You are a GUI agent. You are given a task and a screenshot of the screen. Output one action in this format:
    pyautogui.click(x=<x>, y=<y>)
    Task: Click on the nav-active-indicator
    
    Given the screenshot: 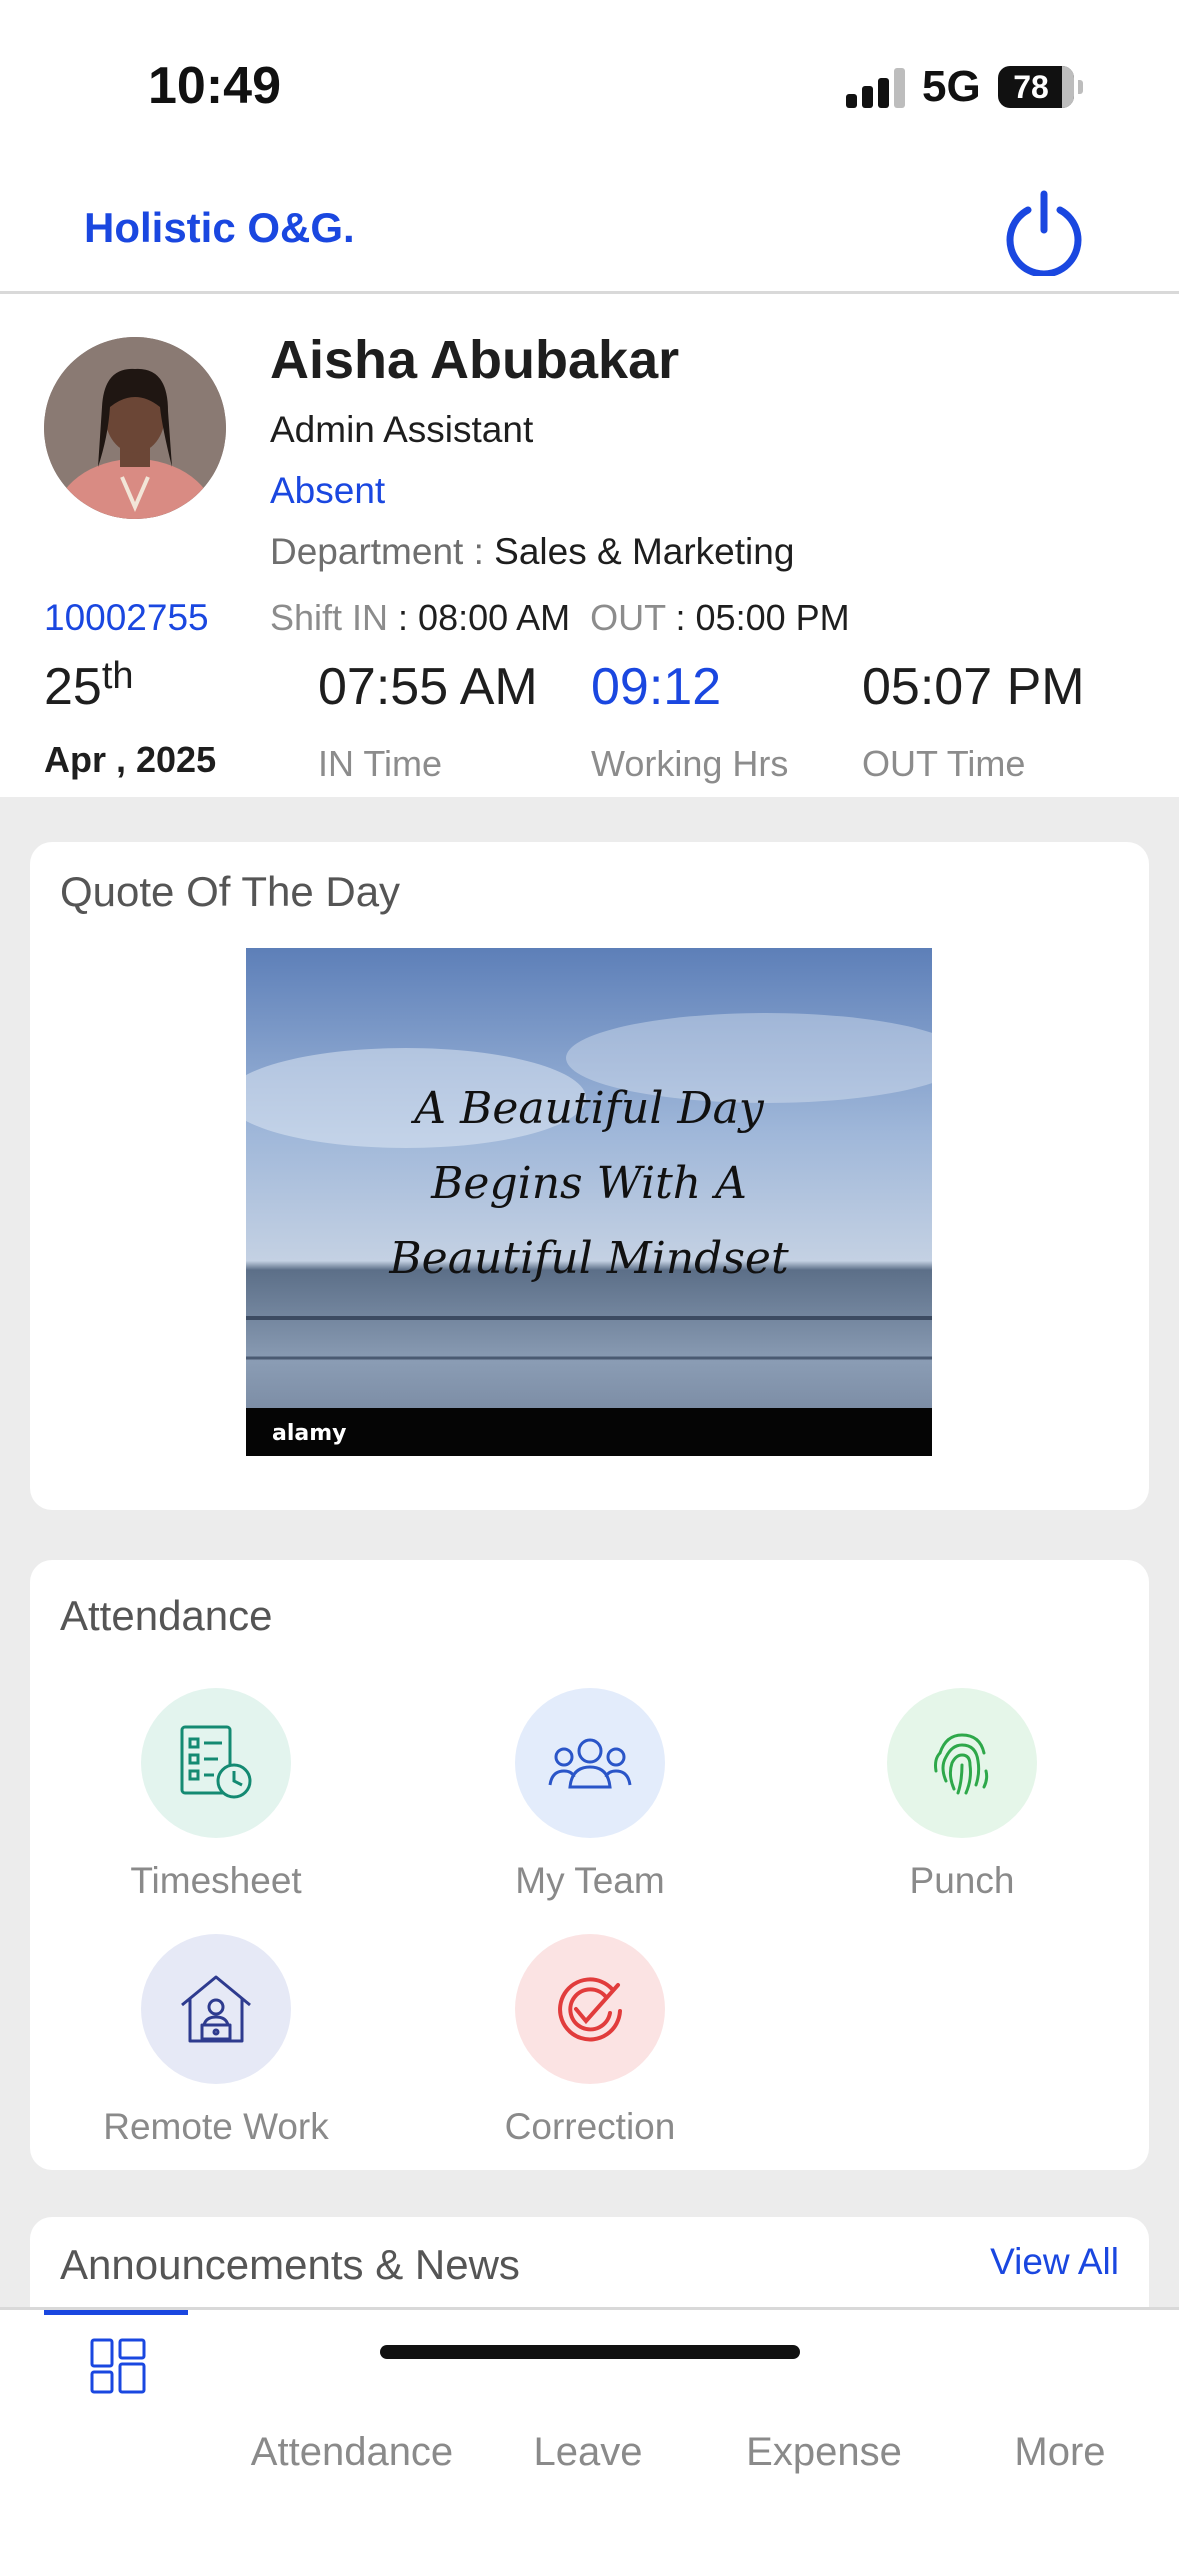 What is the action you would take?
    pyautogui.click(x=116, y=2312)
    